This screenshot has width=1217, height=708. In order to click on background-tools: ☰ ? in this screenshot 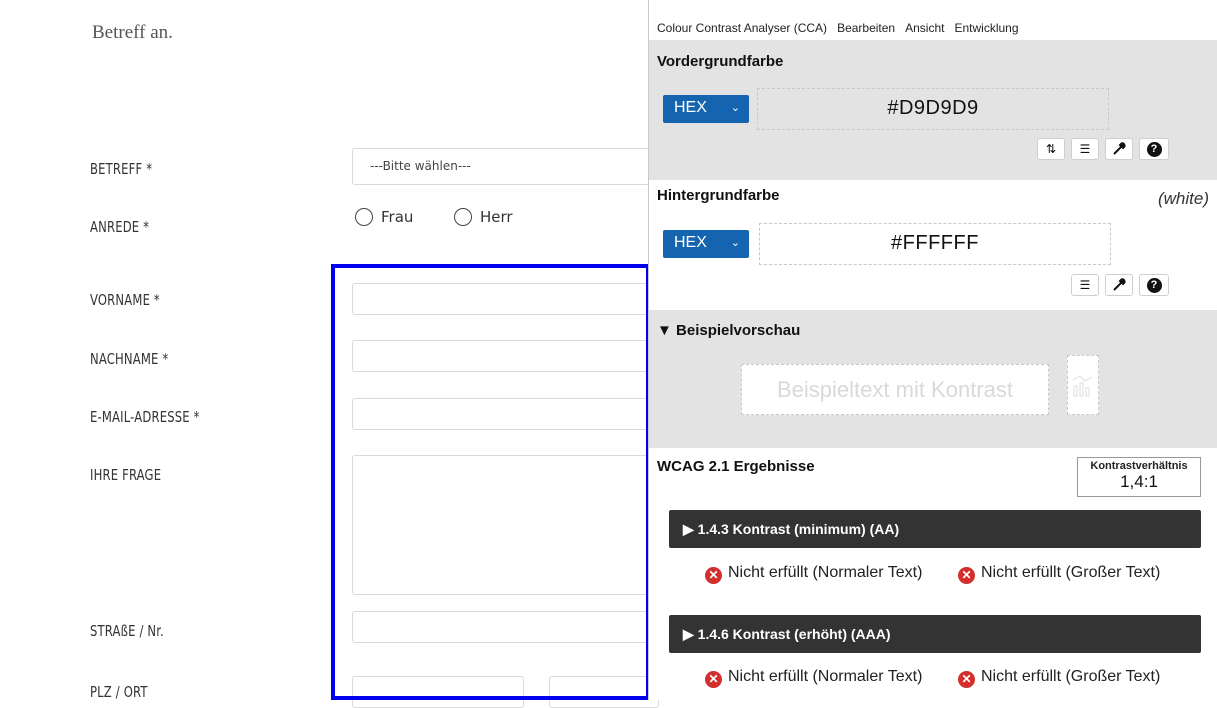, I will do `click(1120, 285)`.